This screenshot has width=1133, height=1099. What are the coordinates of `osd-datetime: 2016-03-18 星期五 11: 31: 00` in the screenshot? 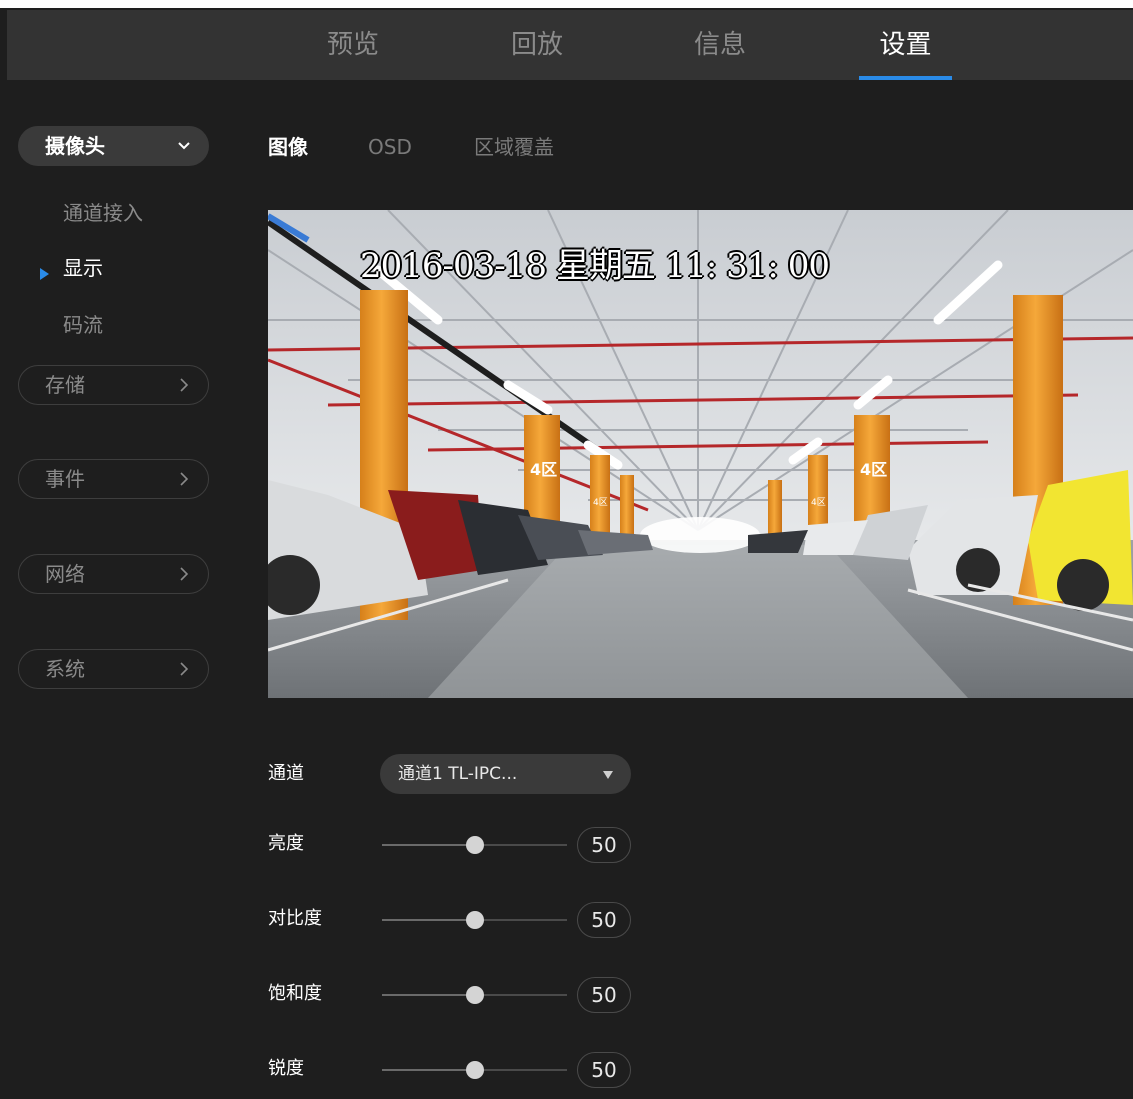 It's located at (595, 266).